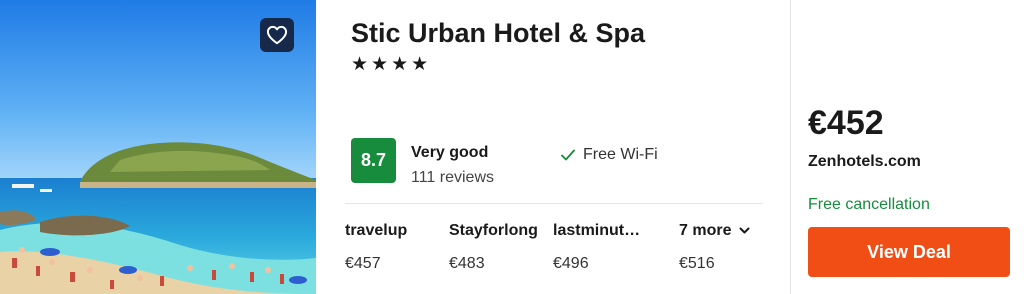 The width and height of the screenshot is (1024, 294). What do you see at coordinates (571, 263) in the screenshot?
I see `provider-price: €496` at bounding box center [571, 263].